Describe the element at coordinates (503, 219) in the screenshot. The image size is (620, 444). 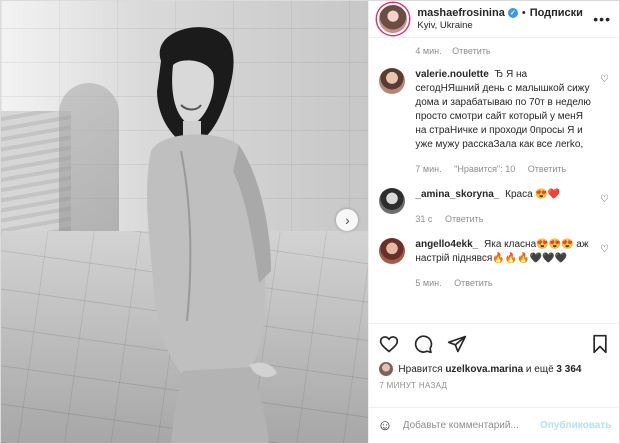
I see `comment-meta: 31 с Ответить` at that location.